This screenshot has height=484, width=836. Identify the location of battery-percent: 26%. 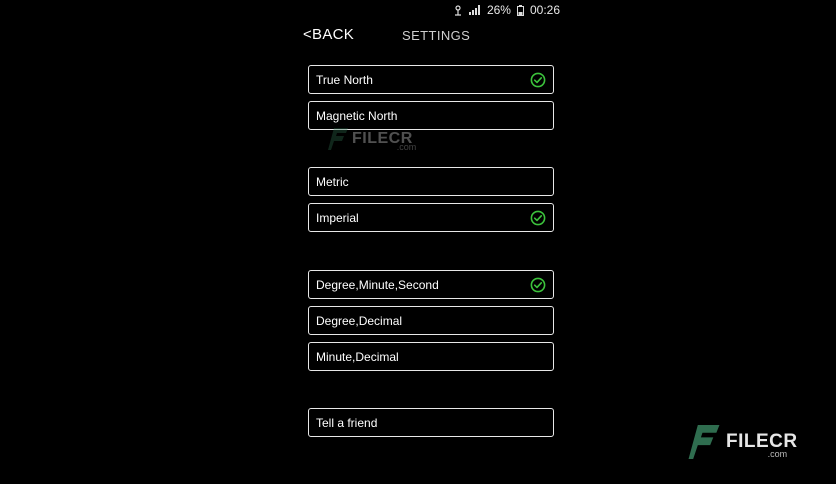
(498, 10).